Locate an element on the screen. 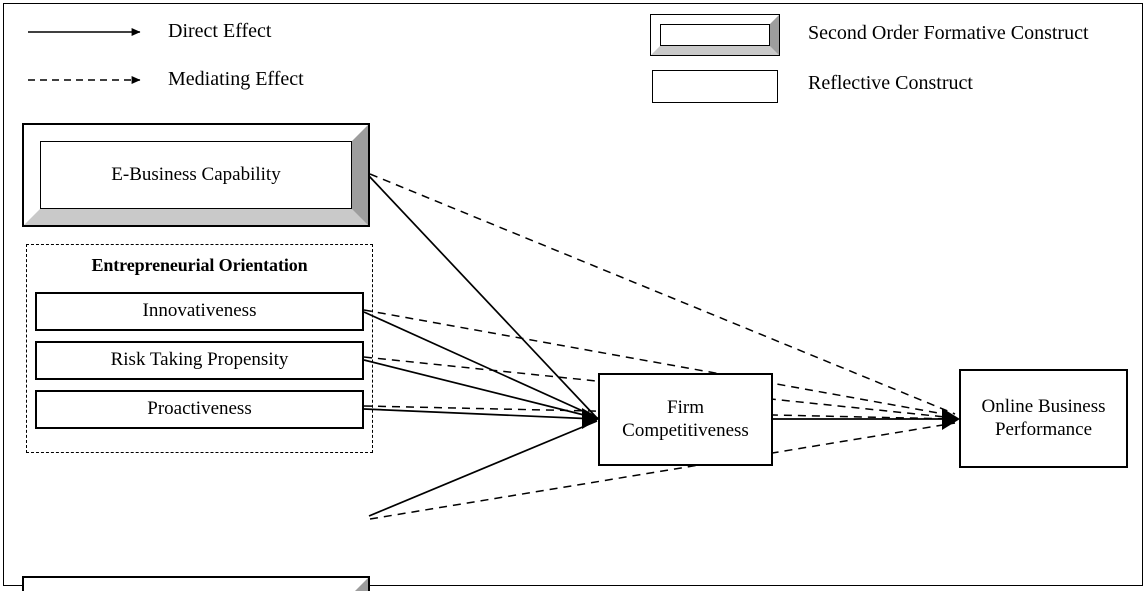 The height and width of the screenshot is (591, 1148). legend-swatch-bevel-inner is located at coordinates (715, 35).